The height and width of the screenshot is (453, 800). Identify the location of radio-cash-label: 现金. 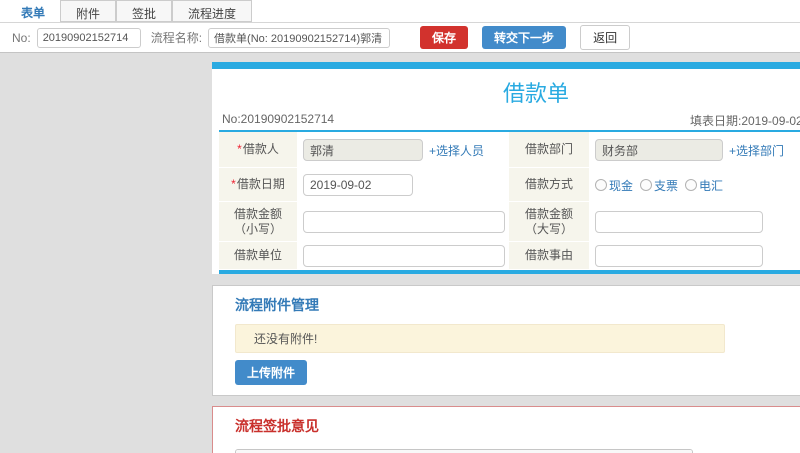
(621, 185).